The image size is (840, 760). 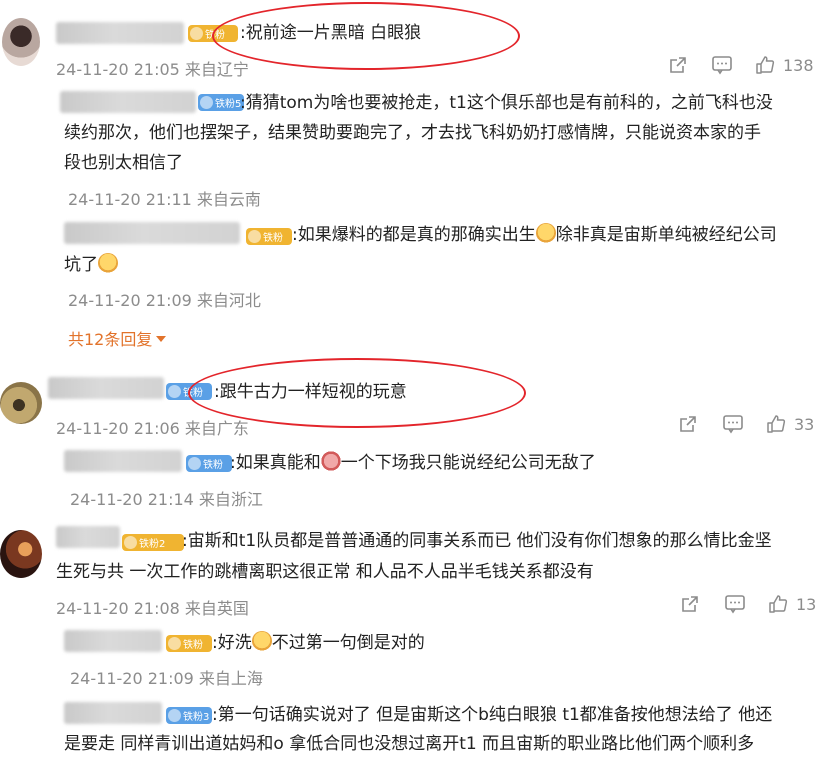 I want to click on like-count: 138, so click(x=798, y=65).